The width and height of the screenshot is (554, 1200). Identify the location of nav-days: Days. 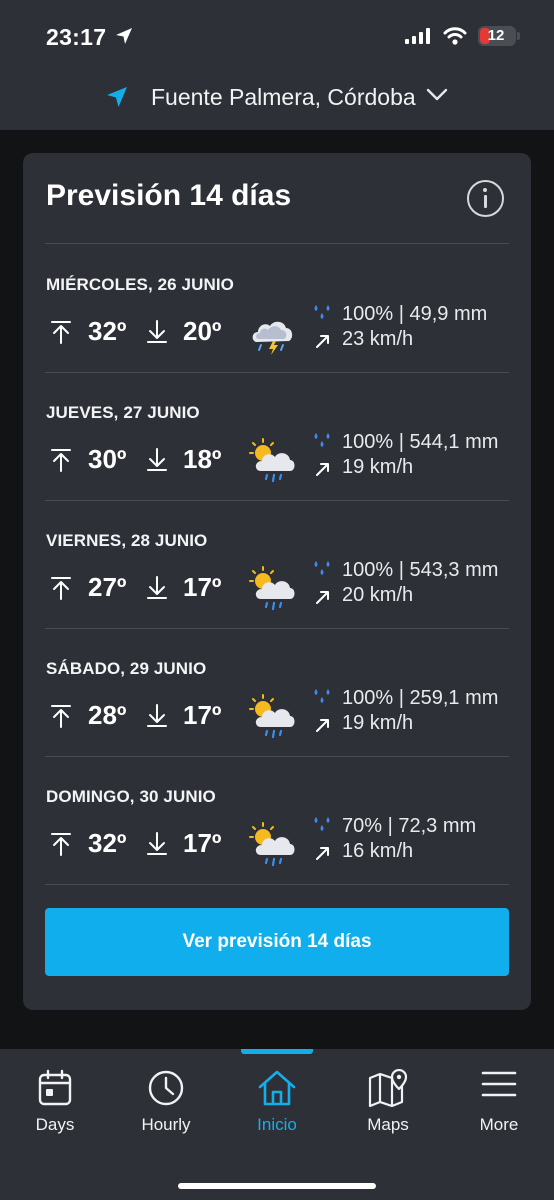
(55, 1099).